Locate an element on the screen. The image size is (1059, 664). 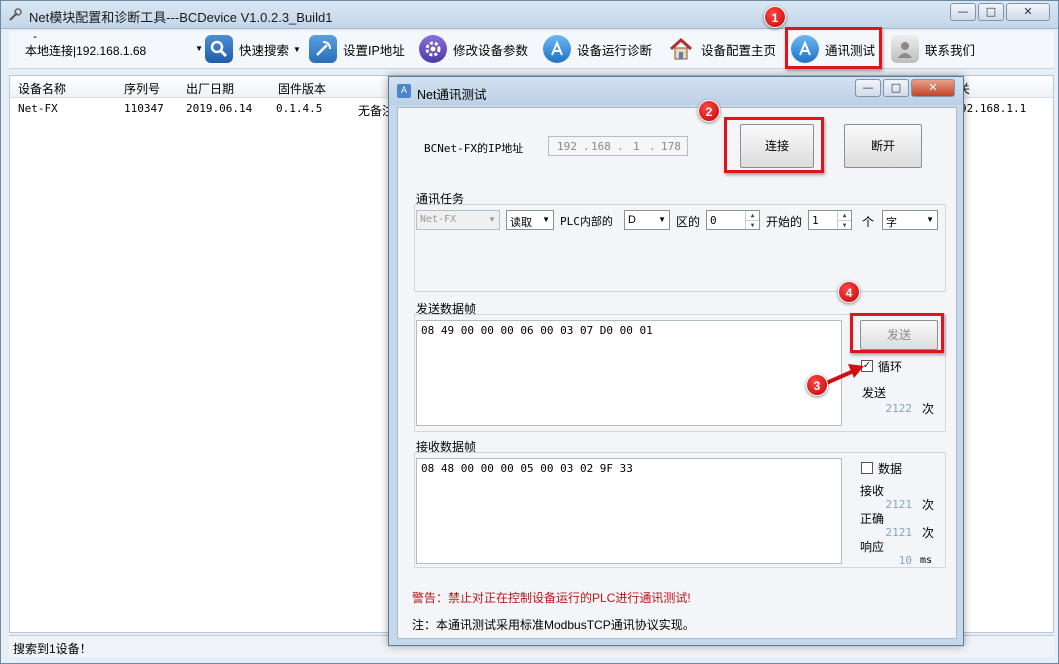
column-firmware: 固件版本 is located at coordinates (302, 88).